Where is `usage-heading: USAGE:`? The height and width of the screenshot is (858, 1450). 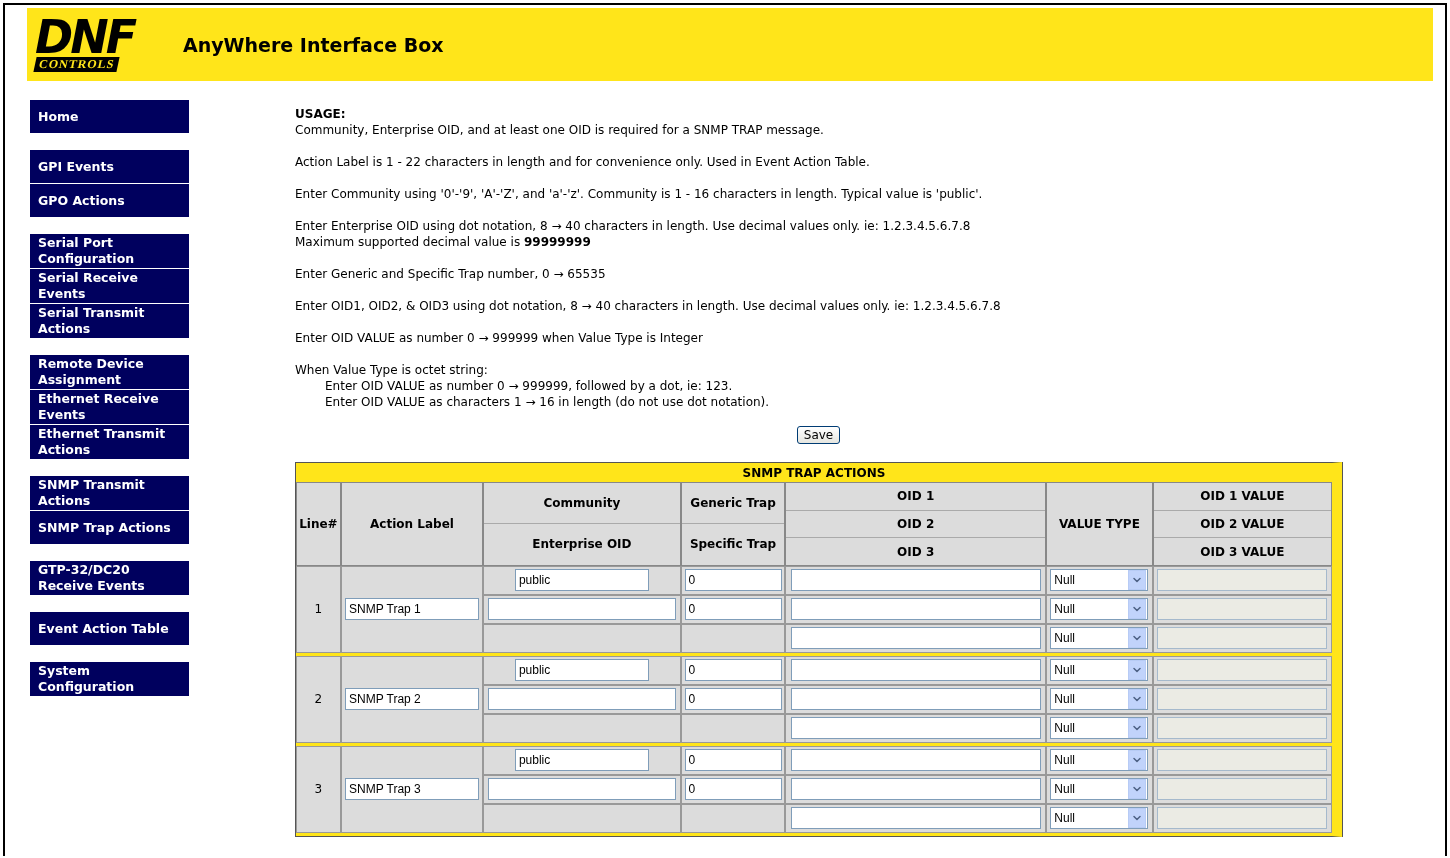
usage-heading: USAGE: is located at coordinates (321, 114).